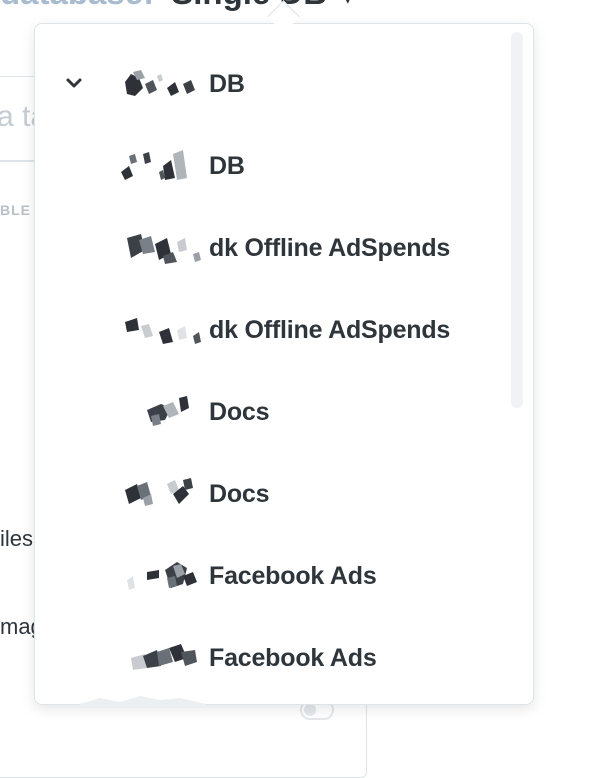  I want to click on chevron-down-icon, so click(74, 83).